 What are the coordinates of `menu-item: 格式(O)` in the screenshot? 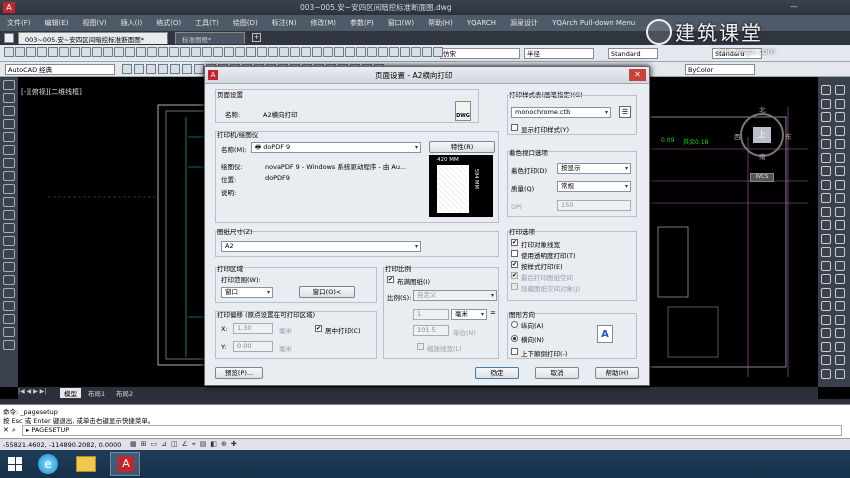 It's located at (168, 23).